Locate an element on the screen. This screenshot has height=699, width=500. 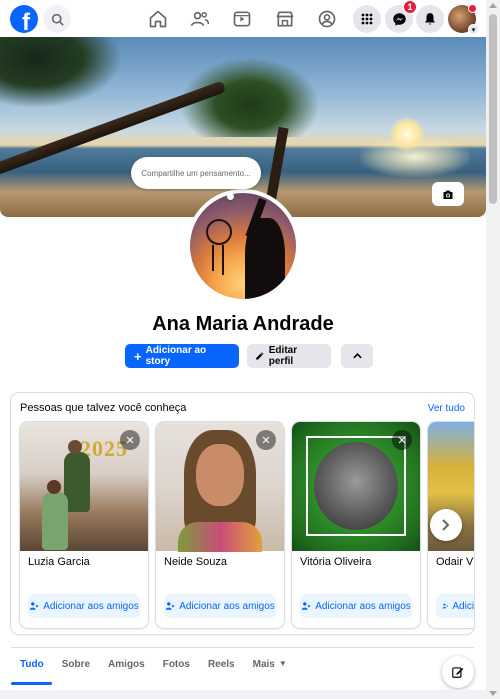
cover-palm-fronds-left is located at coordinates (60, 72).